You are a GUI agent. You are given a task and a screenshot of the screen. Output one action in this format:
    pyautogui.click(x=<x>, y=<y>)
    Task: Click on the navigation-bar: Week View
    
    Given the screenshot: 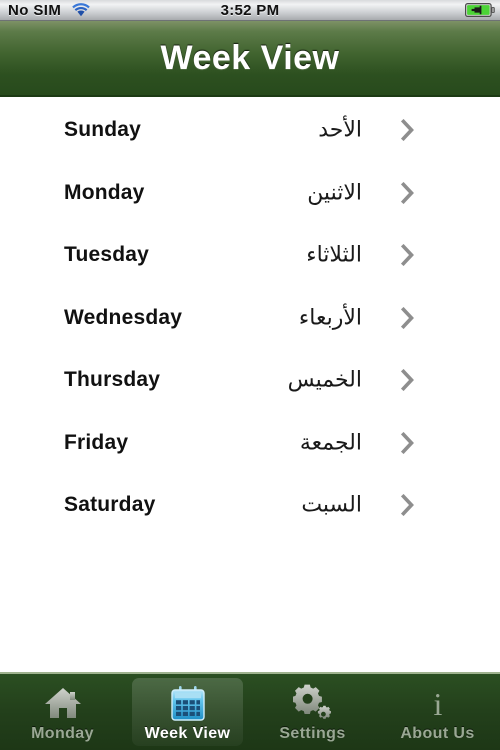 What is the action you would take?
    pyautogui.click(x=250, y=59)
    